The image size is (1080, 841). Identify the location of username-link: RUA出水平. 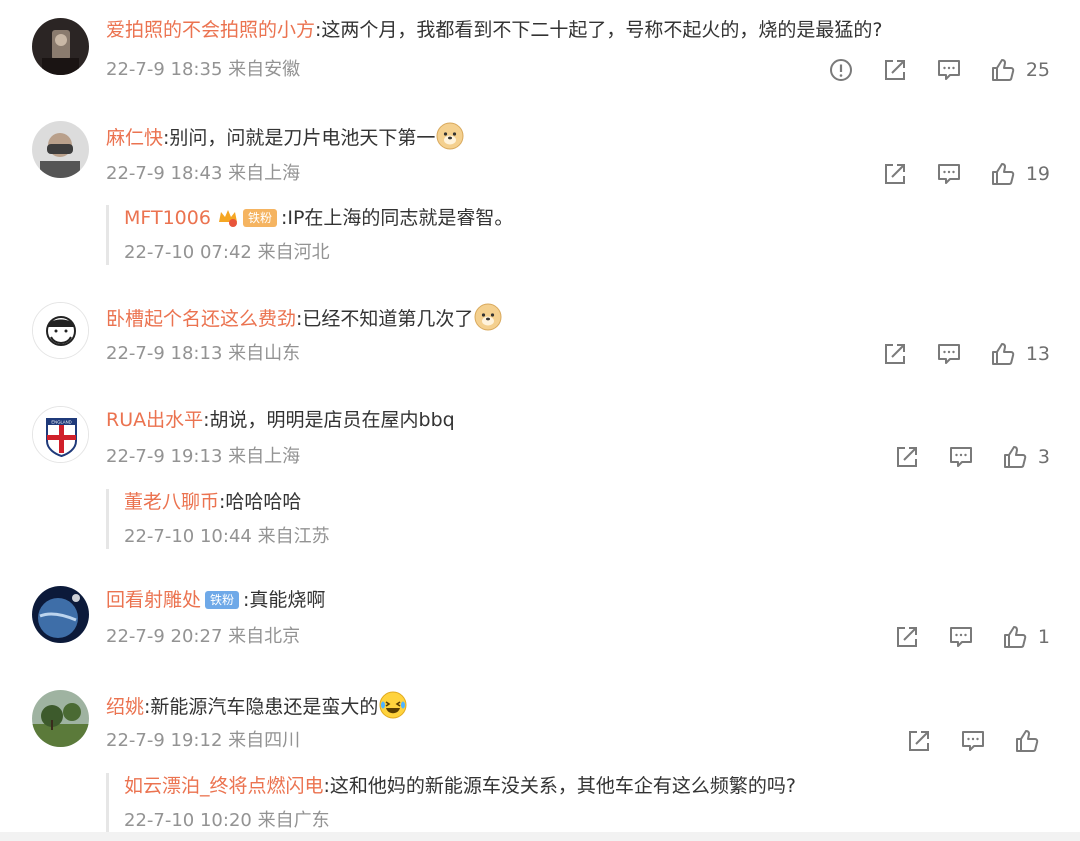
(154, 420).